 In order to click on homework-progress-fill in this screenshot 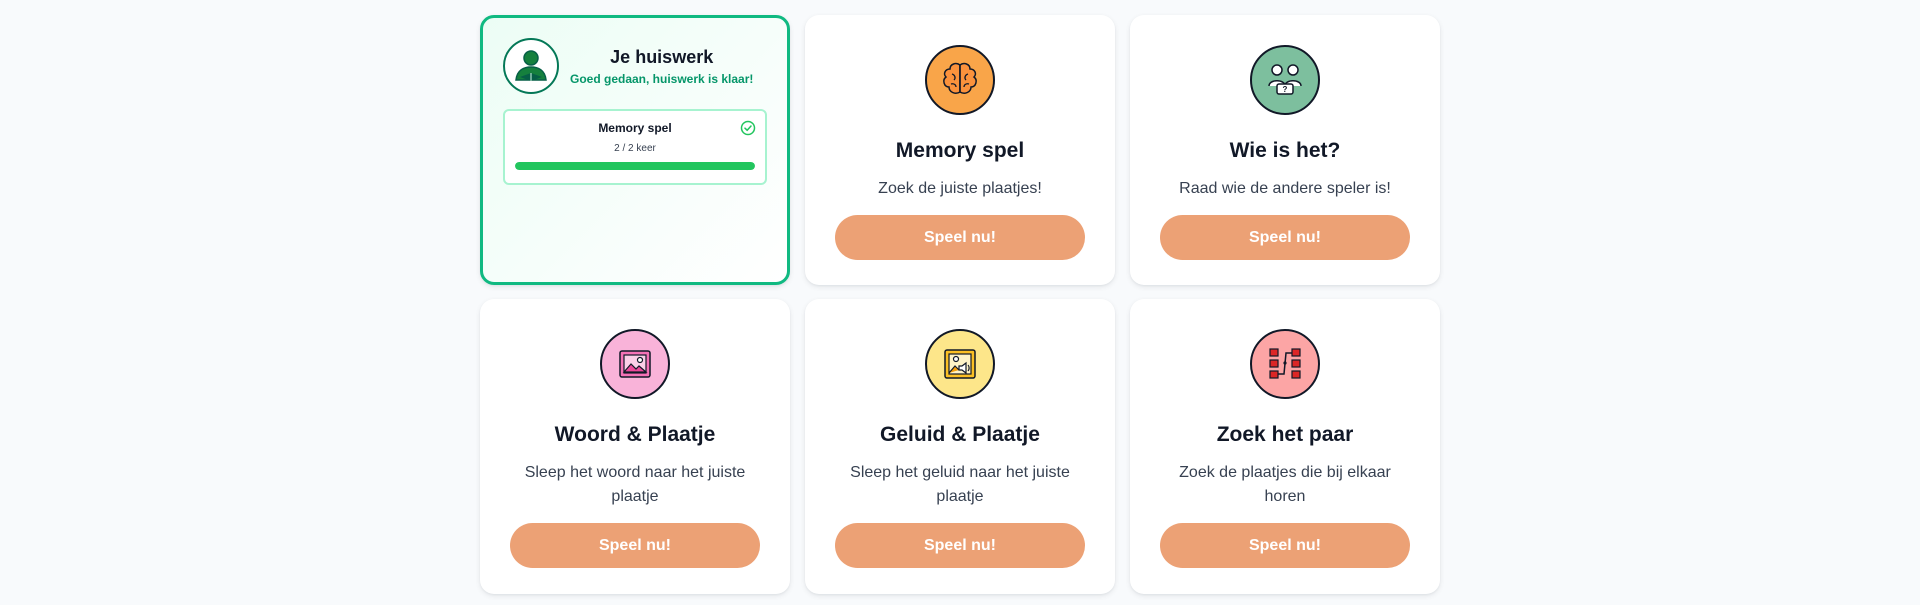, I will do `click(635, 166)`.